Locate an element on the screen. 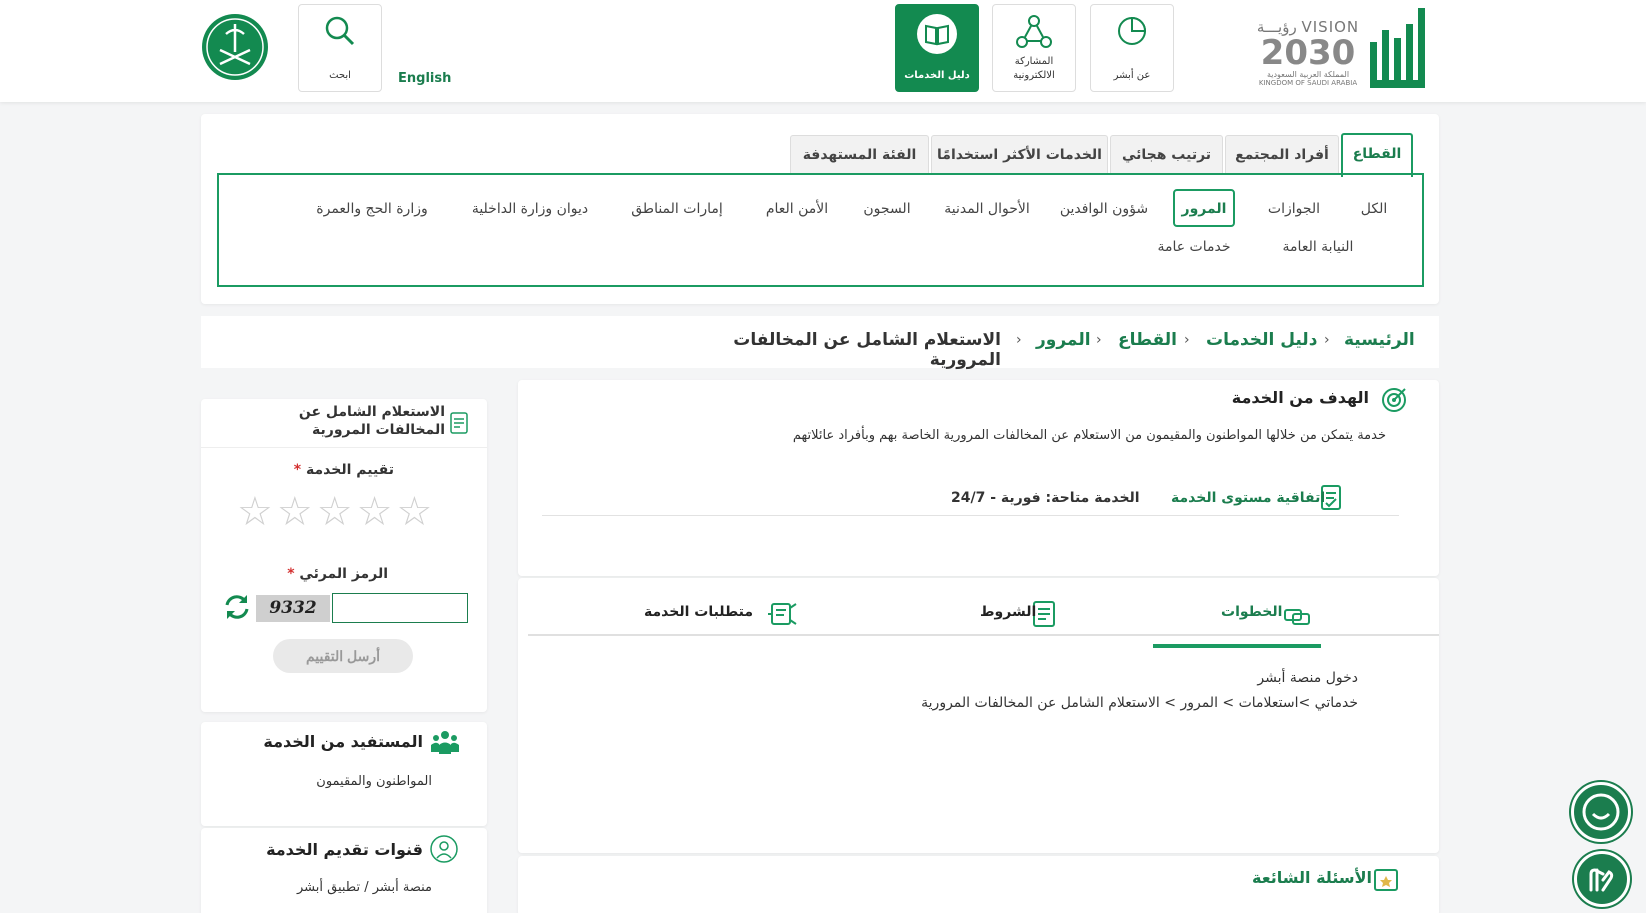  faq-card: الأسئلة الشائعة is located at coordinates (978, 884).